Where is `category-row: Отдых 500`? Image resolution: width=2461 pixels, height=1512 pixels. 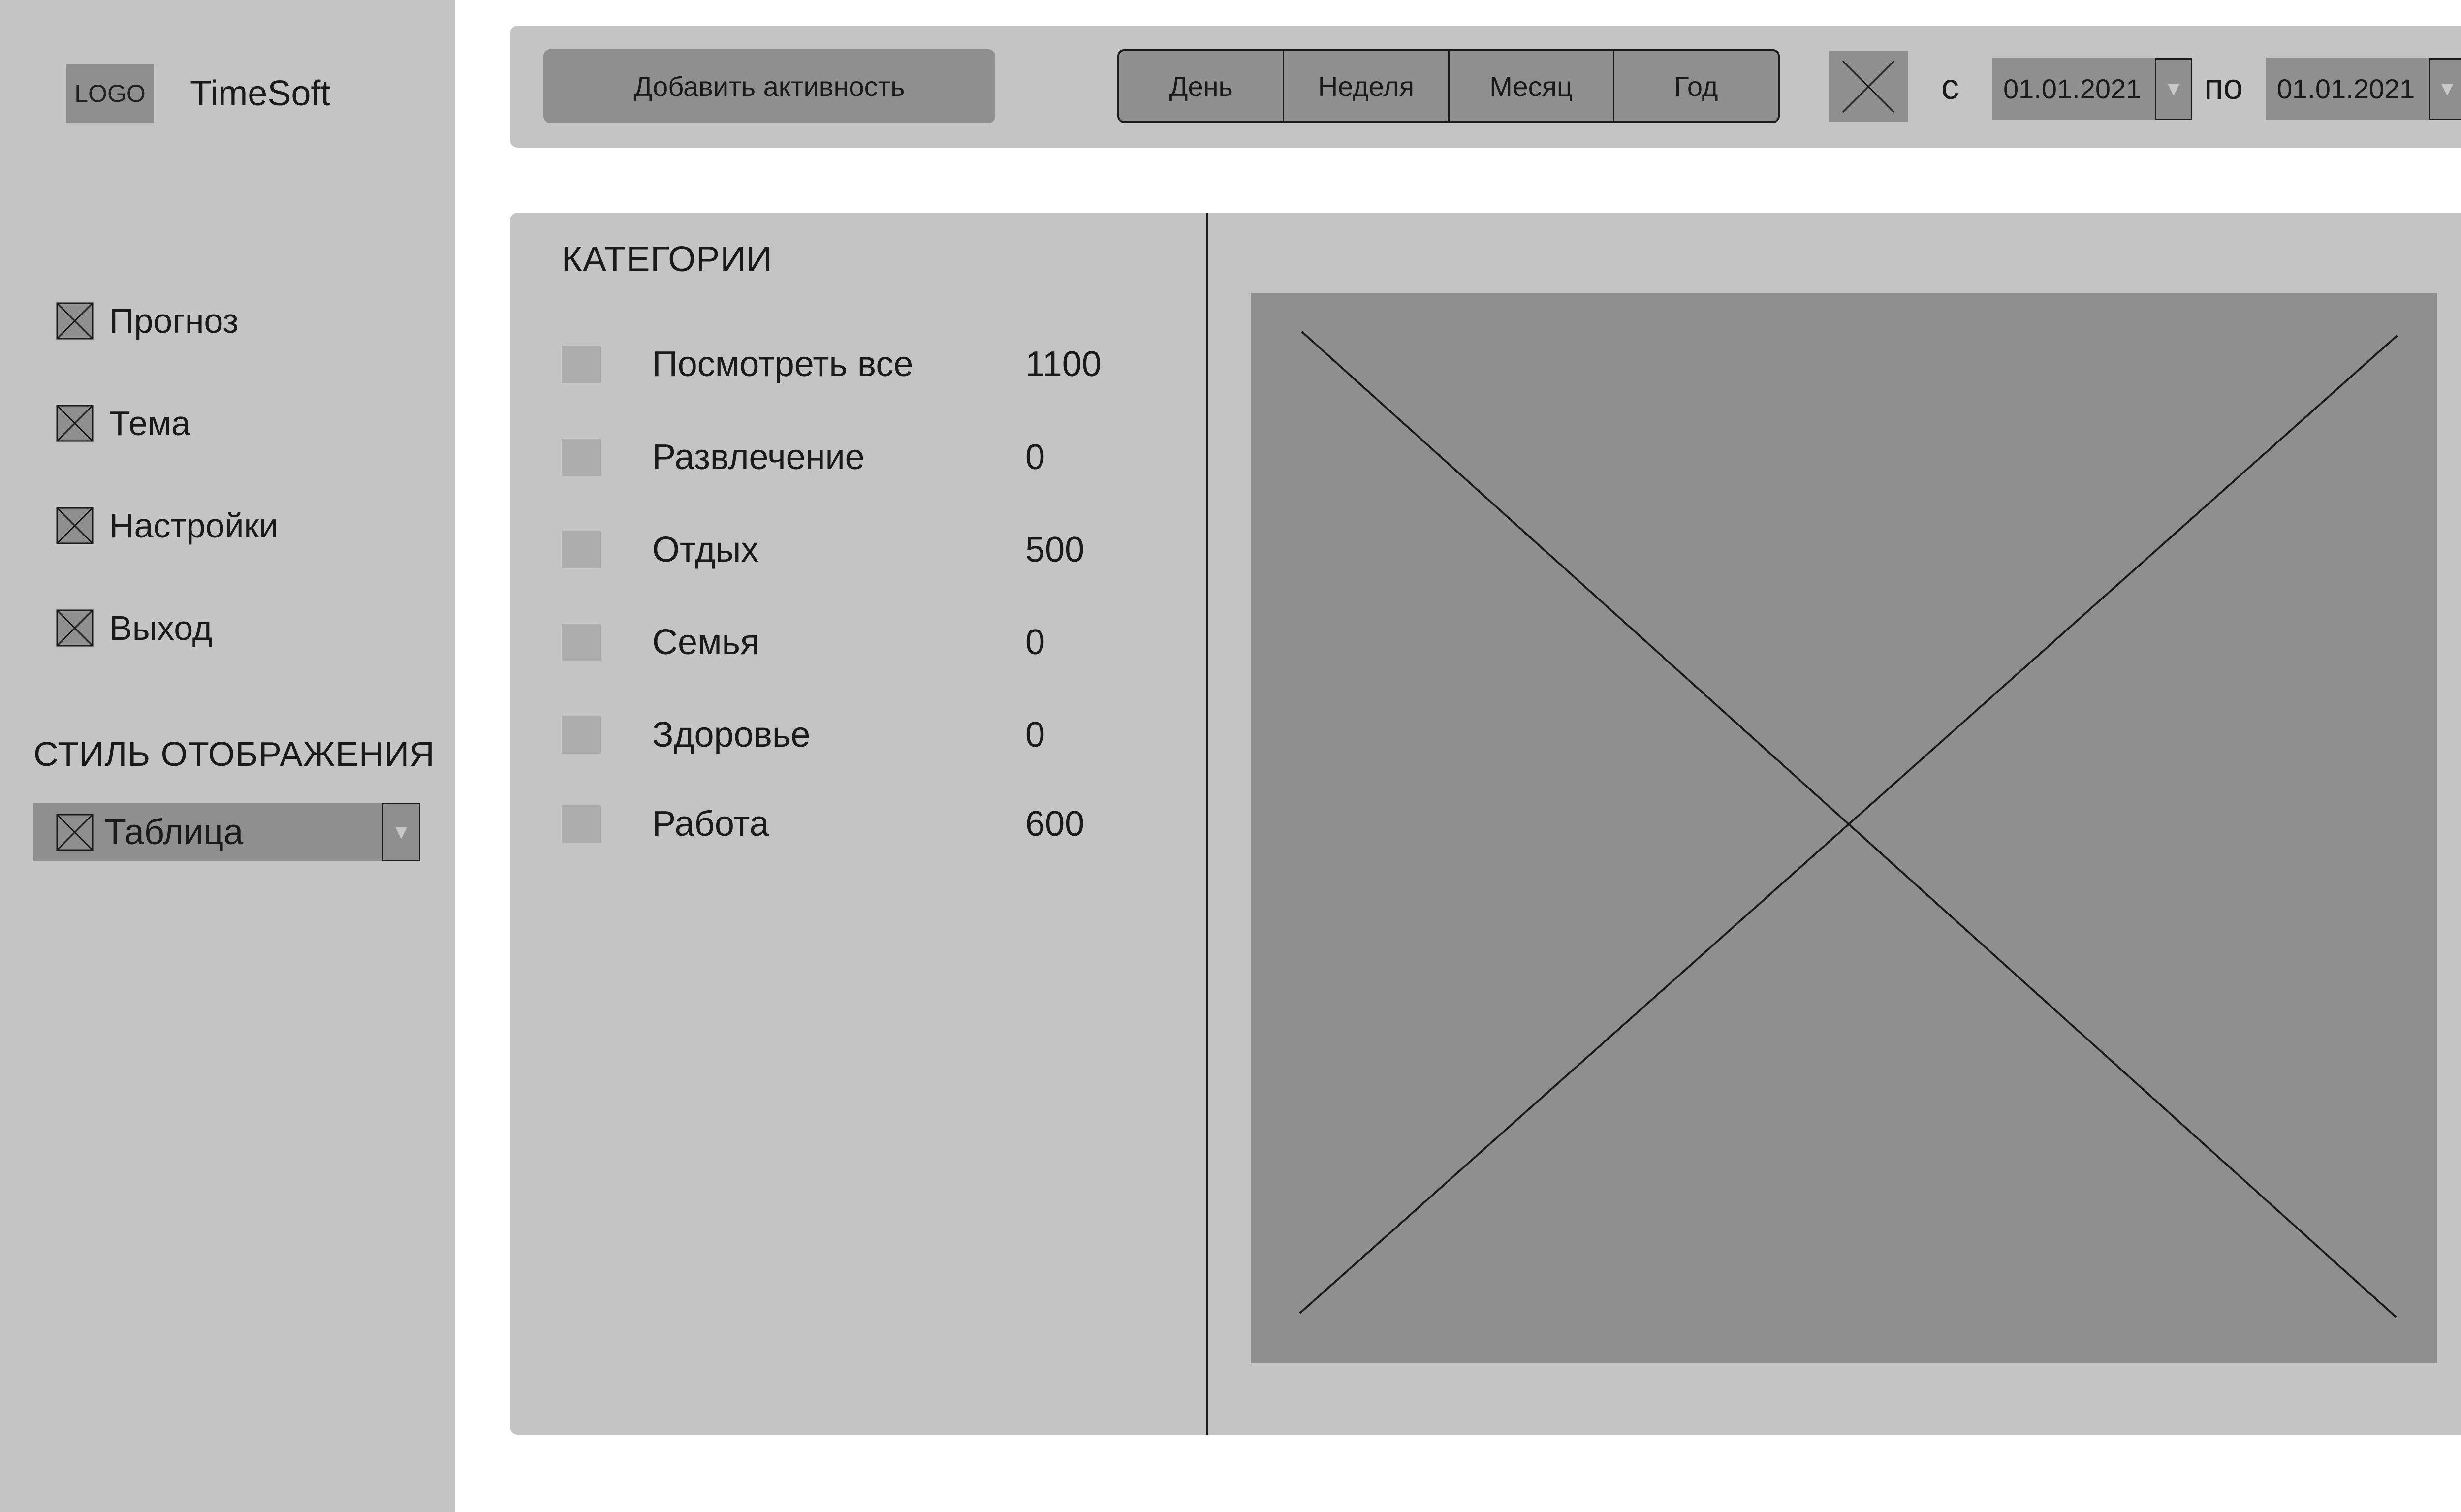
category-row: Отдых 500 is located at coordinates (857, 550).